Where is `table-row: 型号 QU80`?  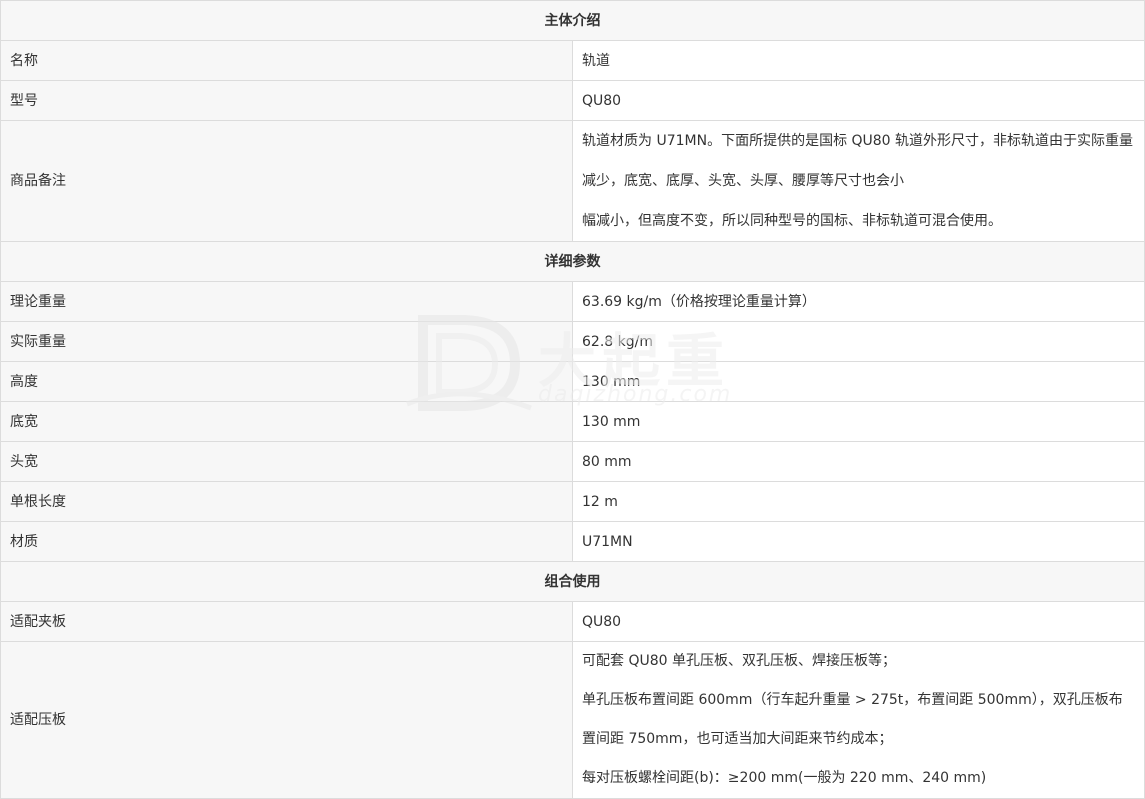
table-row: 型号 QU80 is located at coordinates (572, 100).